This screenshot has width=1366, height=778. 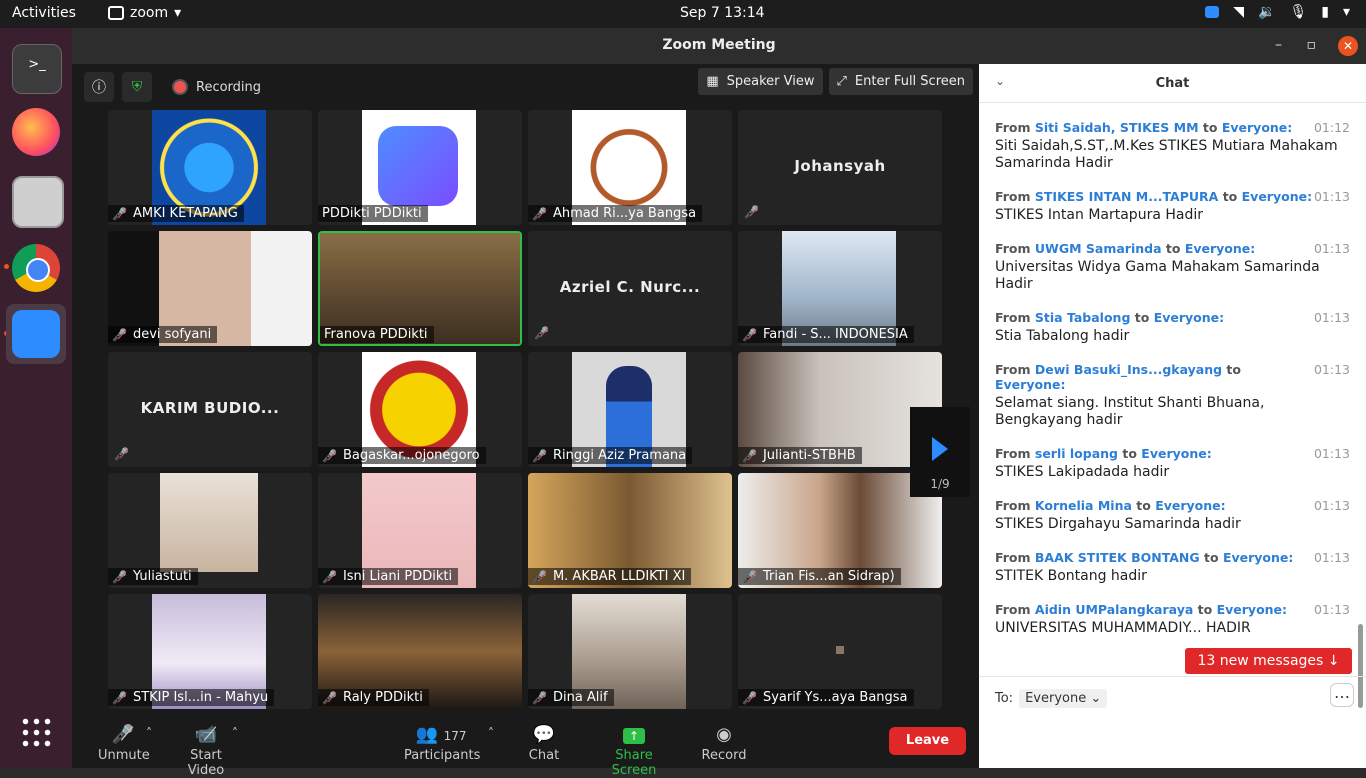 What do you see at coordinates (36, 334) in the screenshot?
I see `zoom-icon` at bounding box center [36, 334].